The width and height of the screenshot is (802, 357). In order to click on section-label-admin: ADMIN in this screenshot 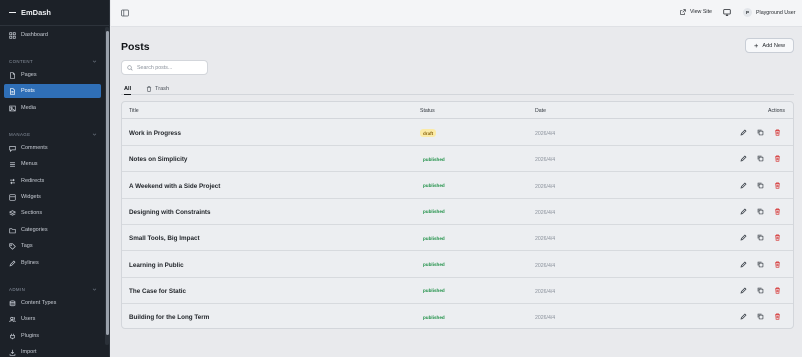, I will do `click(53, 289)`.